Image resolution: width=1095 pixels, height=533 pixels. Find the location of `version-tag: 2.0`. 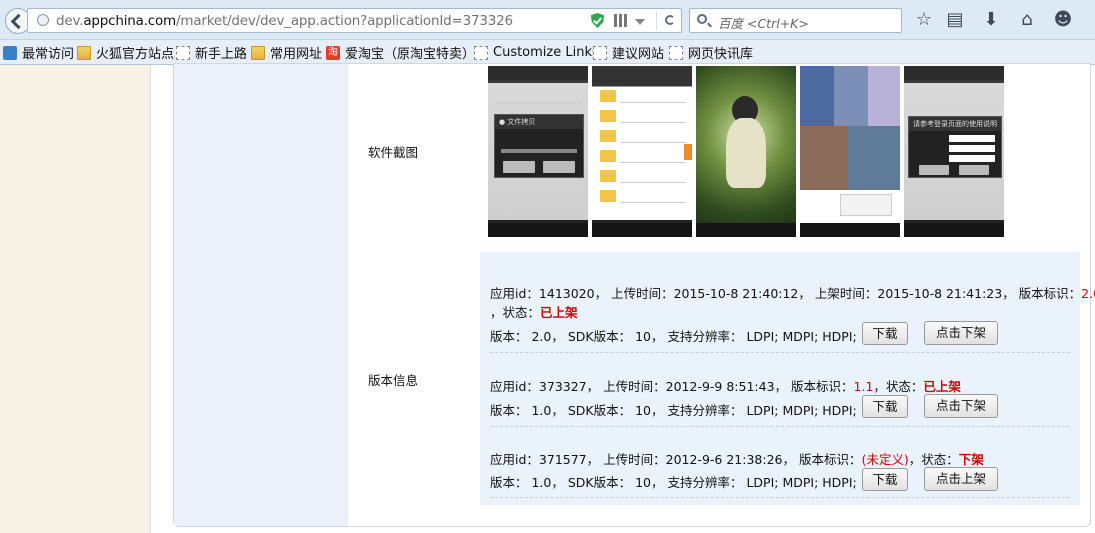

version-tag: 2.0 is located at coordinates (1088, 293).